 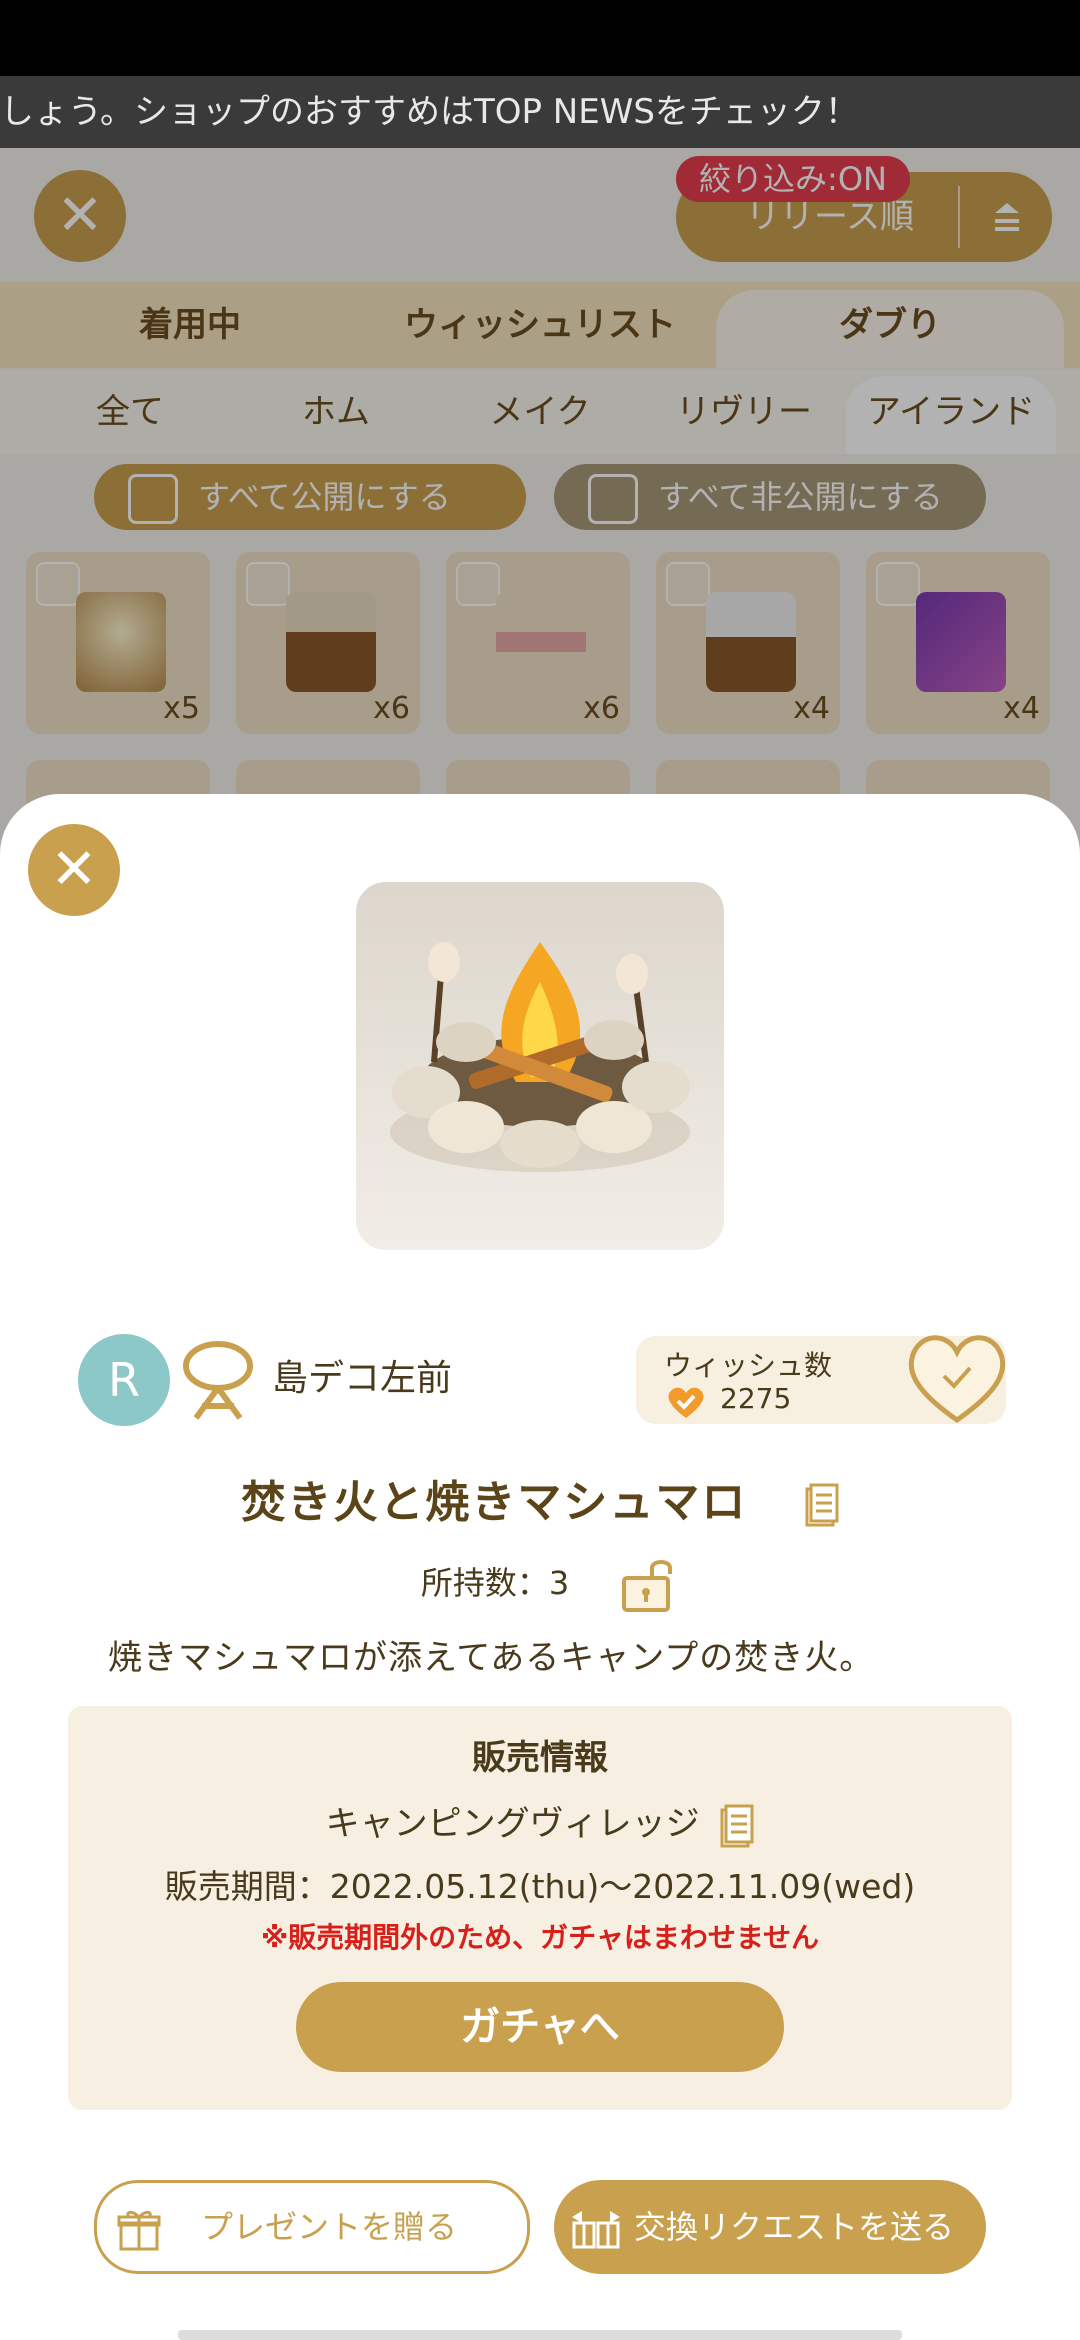 I want to click on close-icon: ✕, so click(x=74, y=870).